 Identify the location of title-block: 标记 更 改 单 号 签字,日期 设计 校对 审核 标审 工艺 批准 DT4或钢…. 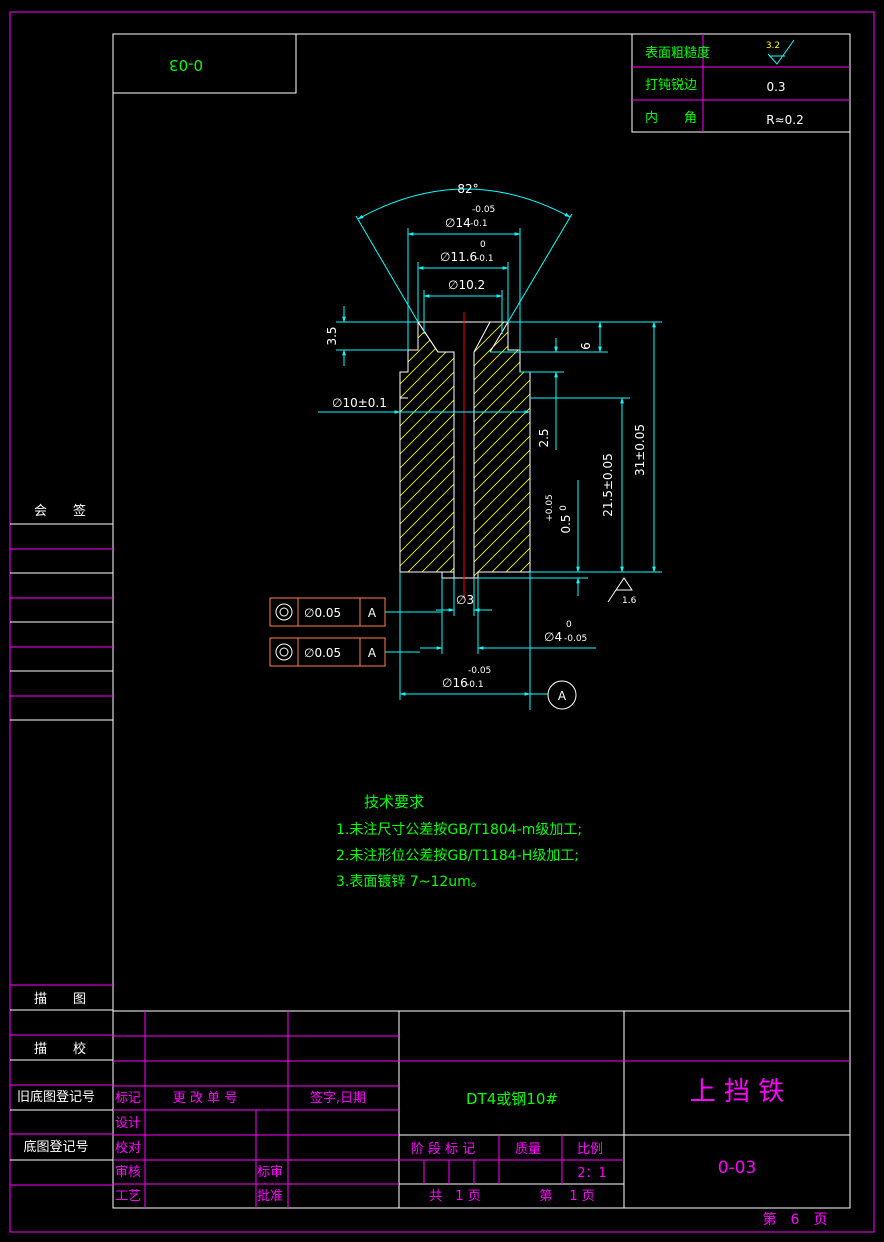
(481, 1109).